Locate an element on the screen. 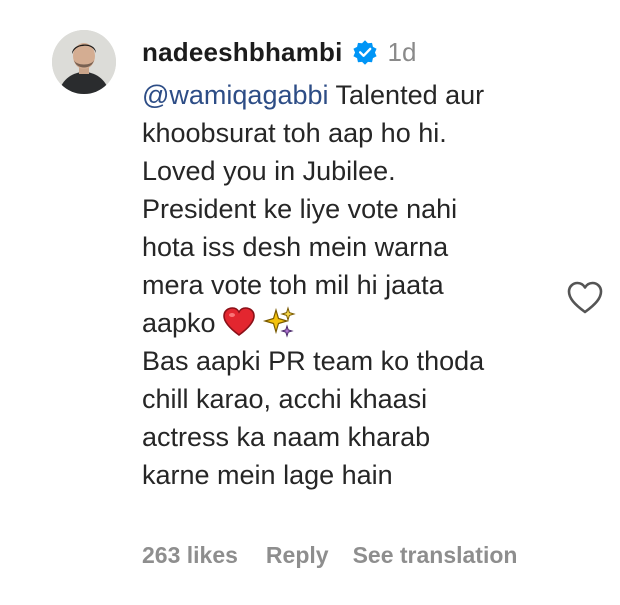 The width and height of the screenshot is (620, 605). reply-button: Reply is located at coordinates (297, 555).